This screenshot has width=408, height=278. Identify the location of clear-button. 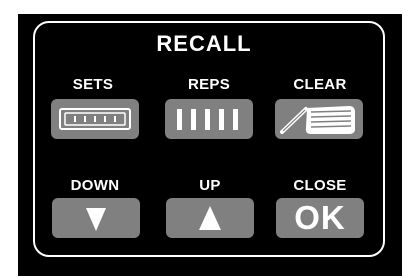
(319, 119).